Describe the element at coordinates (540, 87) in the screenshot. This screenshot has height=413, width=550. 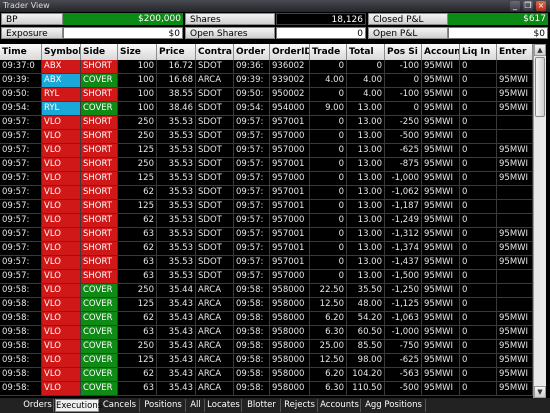
I see `scroll-thumb` at that location.